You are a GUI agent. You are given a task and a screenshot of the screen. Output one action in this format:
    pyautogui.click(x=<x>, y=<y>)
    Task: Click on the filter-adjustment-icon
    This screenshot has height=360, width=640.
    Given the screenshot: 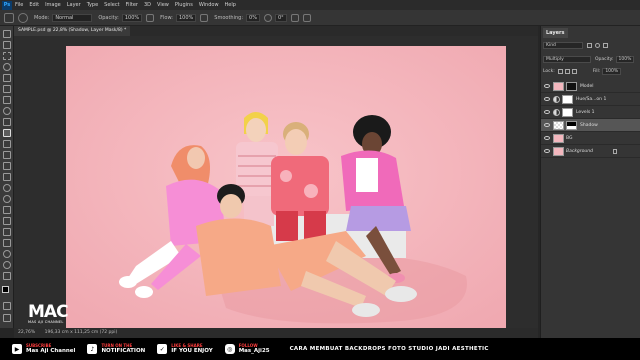 What is the action you would take?
    pyautogui.click(x=597, y=45)
    